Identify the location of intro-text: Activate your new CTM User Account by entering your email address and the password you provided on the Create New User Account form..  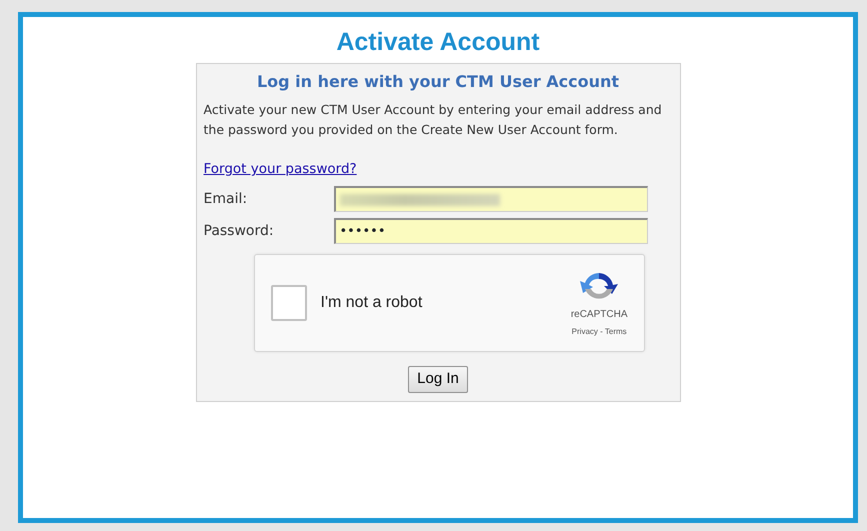
(433, 120).